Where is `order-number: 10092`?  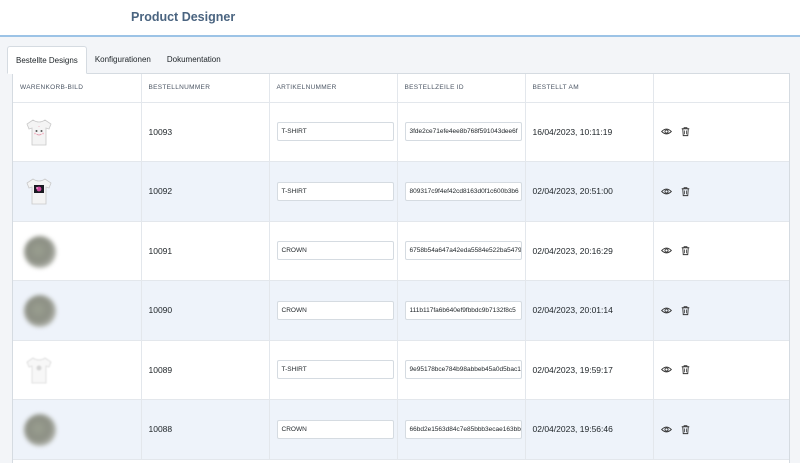
order-number: 10092 is located at coordinates (205, 191).